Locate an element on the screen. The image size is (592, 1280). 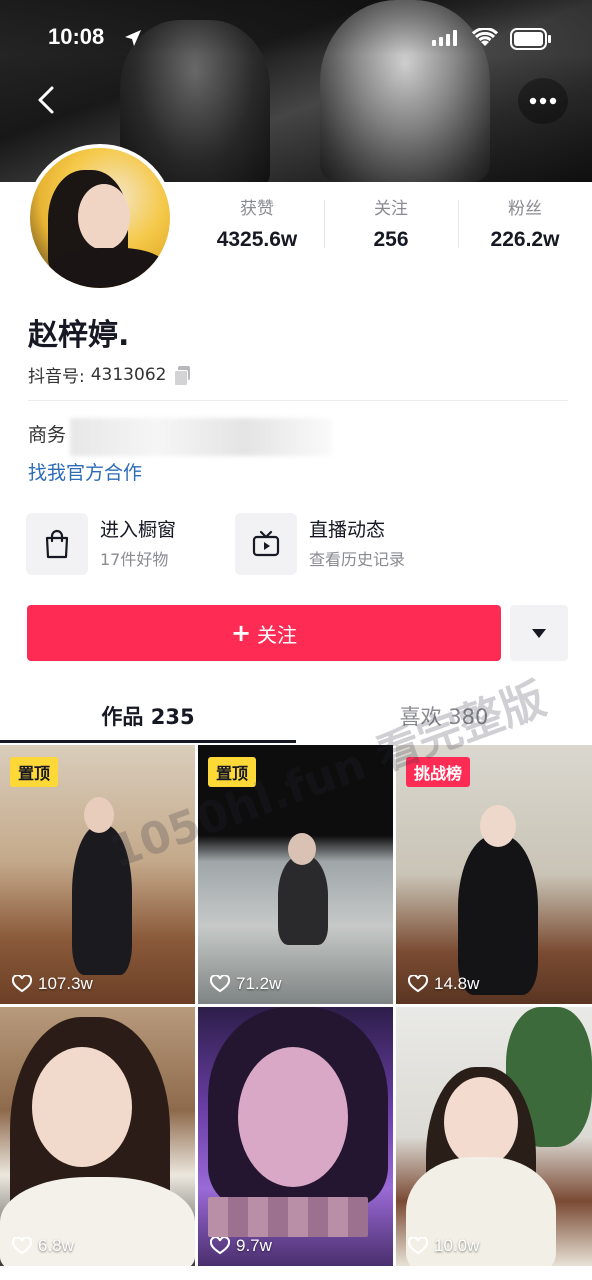
stat-value: 226.2w is located at coordinates (525, 239).